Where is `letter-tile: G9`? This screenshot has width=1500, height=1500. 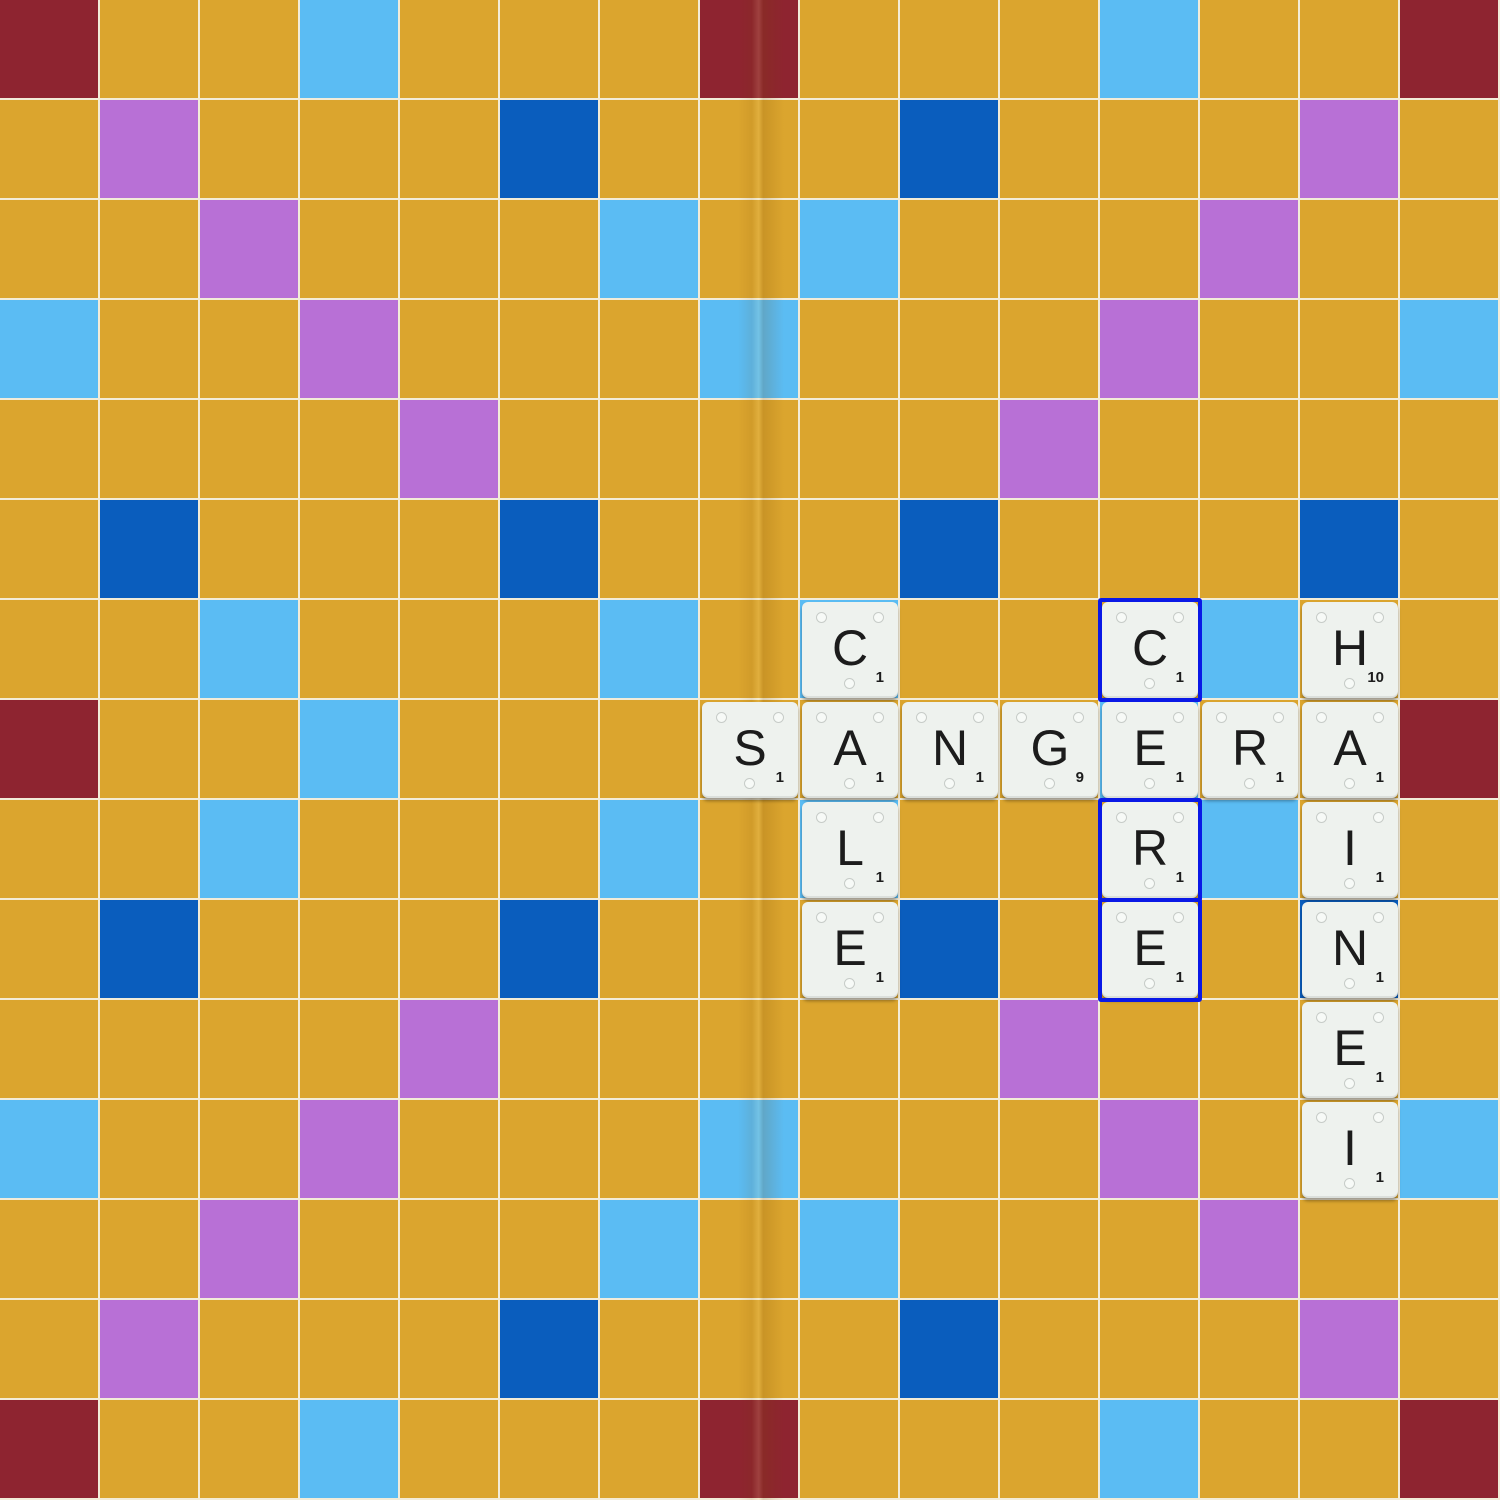 letter-tile: G9 is located at coordinates (1050, 750).